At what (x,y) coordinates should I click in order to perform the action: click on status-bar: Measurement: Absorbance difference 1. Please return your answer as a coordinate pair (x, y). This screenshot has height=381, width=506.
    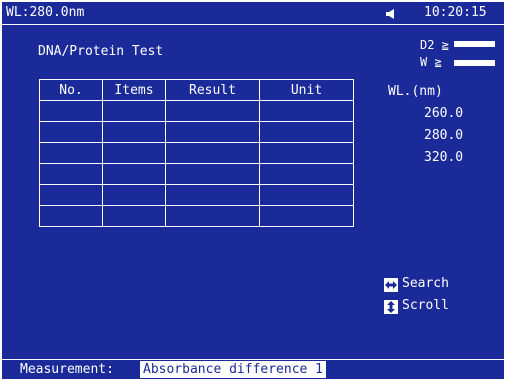
    Looking at the image, I should click on (253, 369).